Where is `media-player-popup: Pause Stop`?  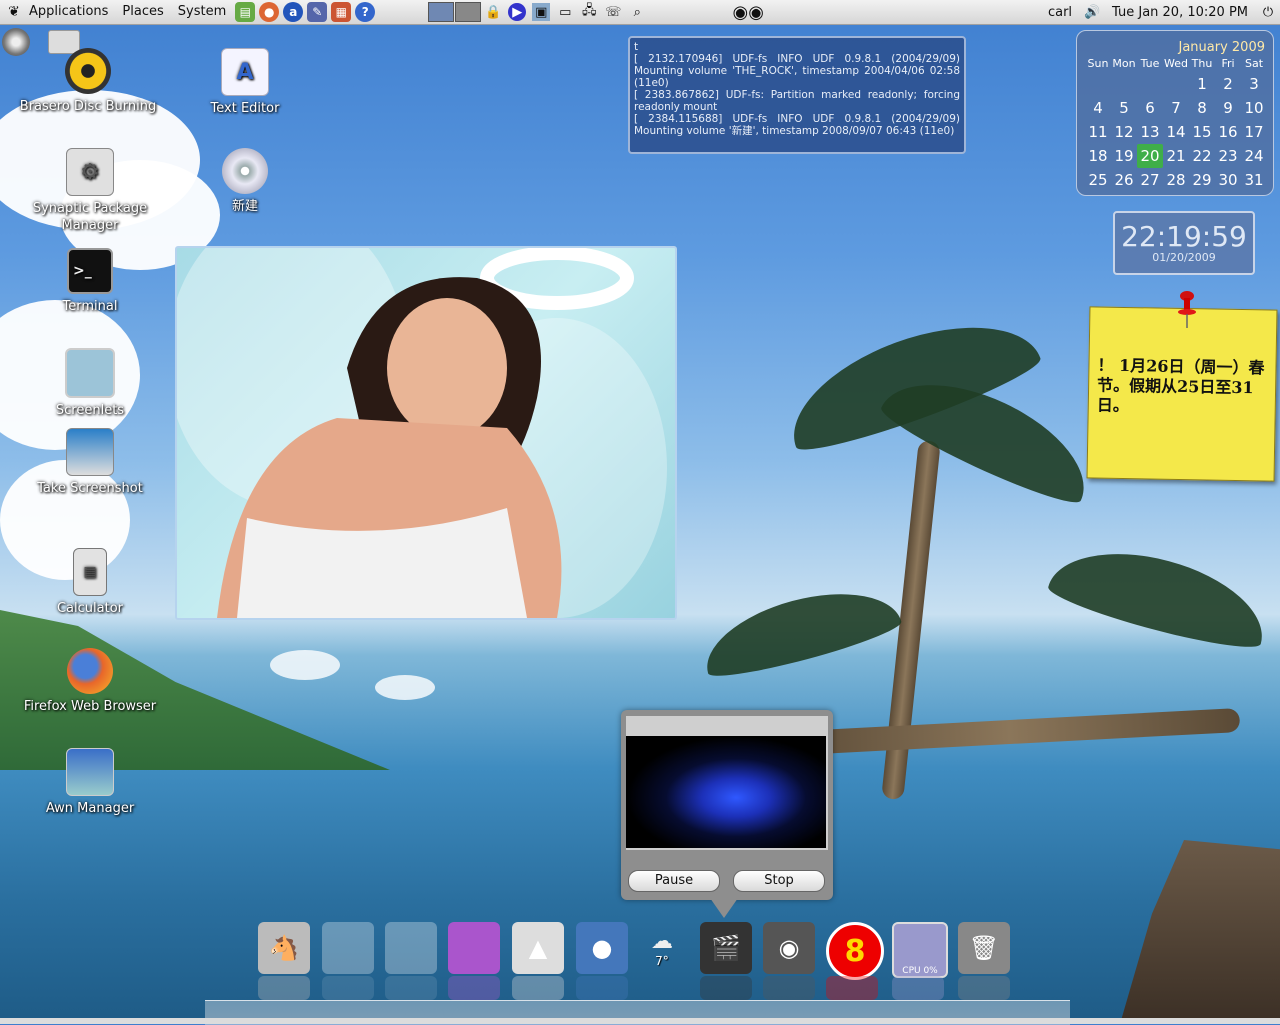
media-player-popup: Pause Stop is located at coordinates (727, 805).